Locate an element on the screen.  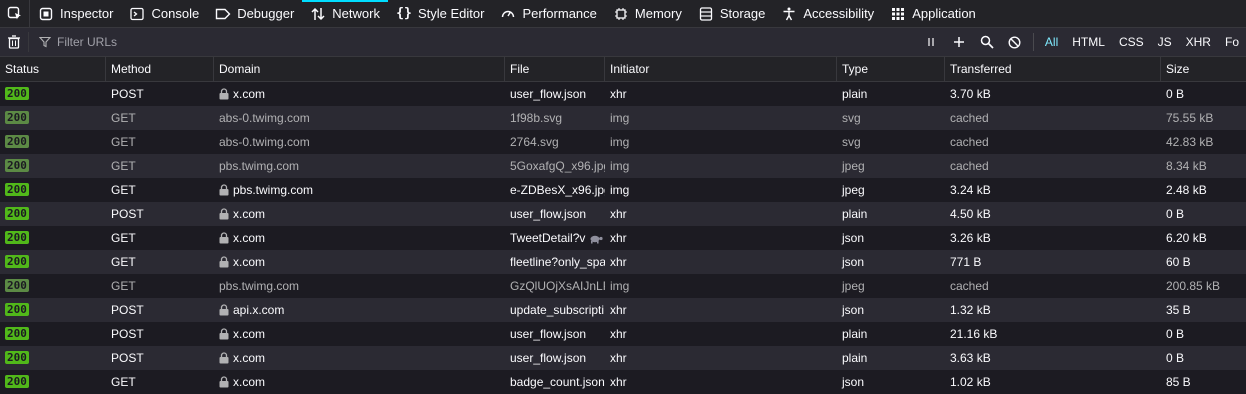
block-icon is located at coordinates (1014, 42).